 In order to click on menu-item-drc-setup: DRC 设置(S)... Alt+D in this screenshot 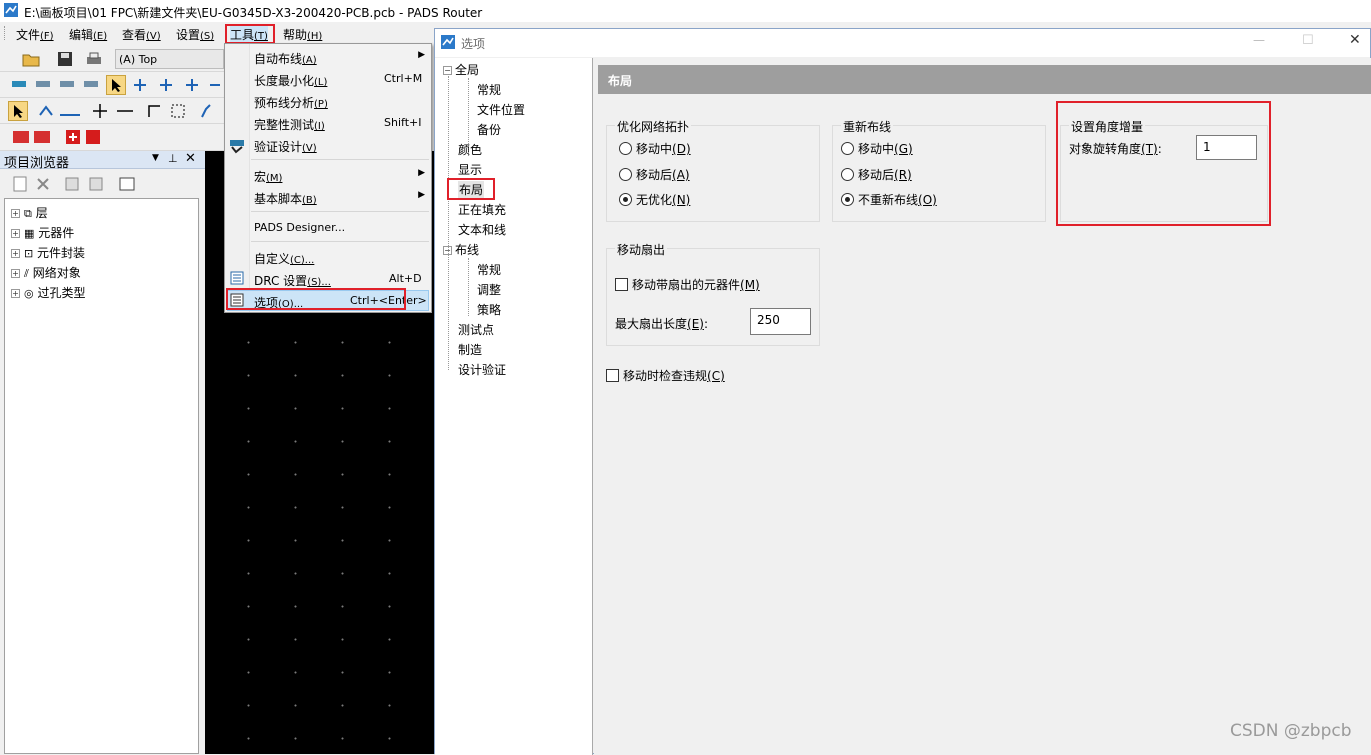, I will do `click(342, 279)`.